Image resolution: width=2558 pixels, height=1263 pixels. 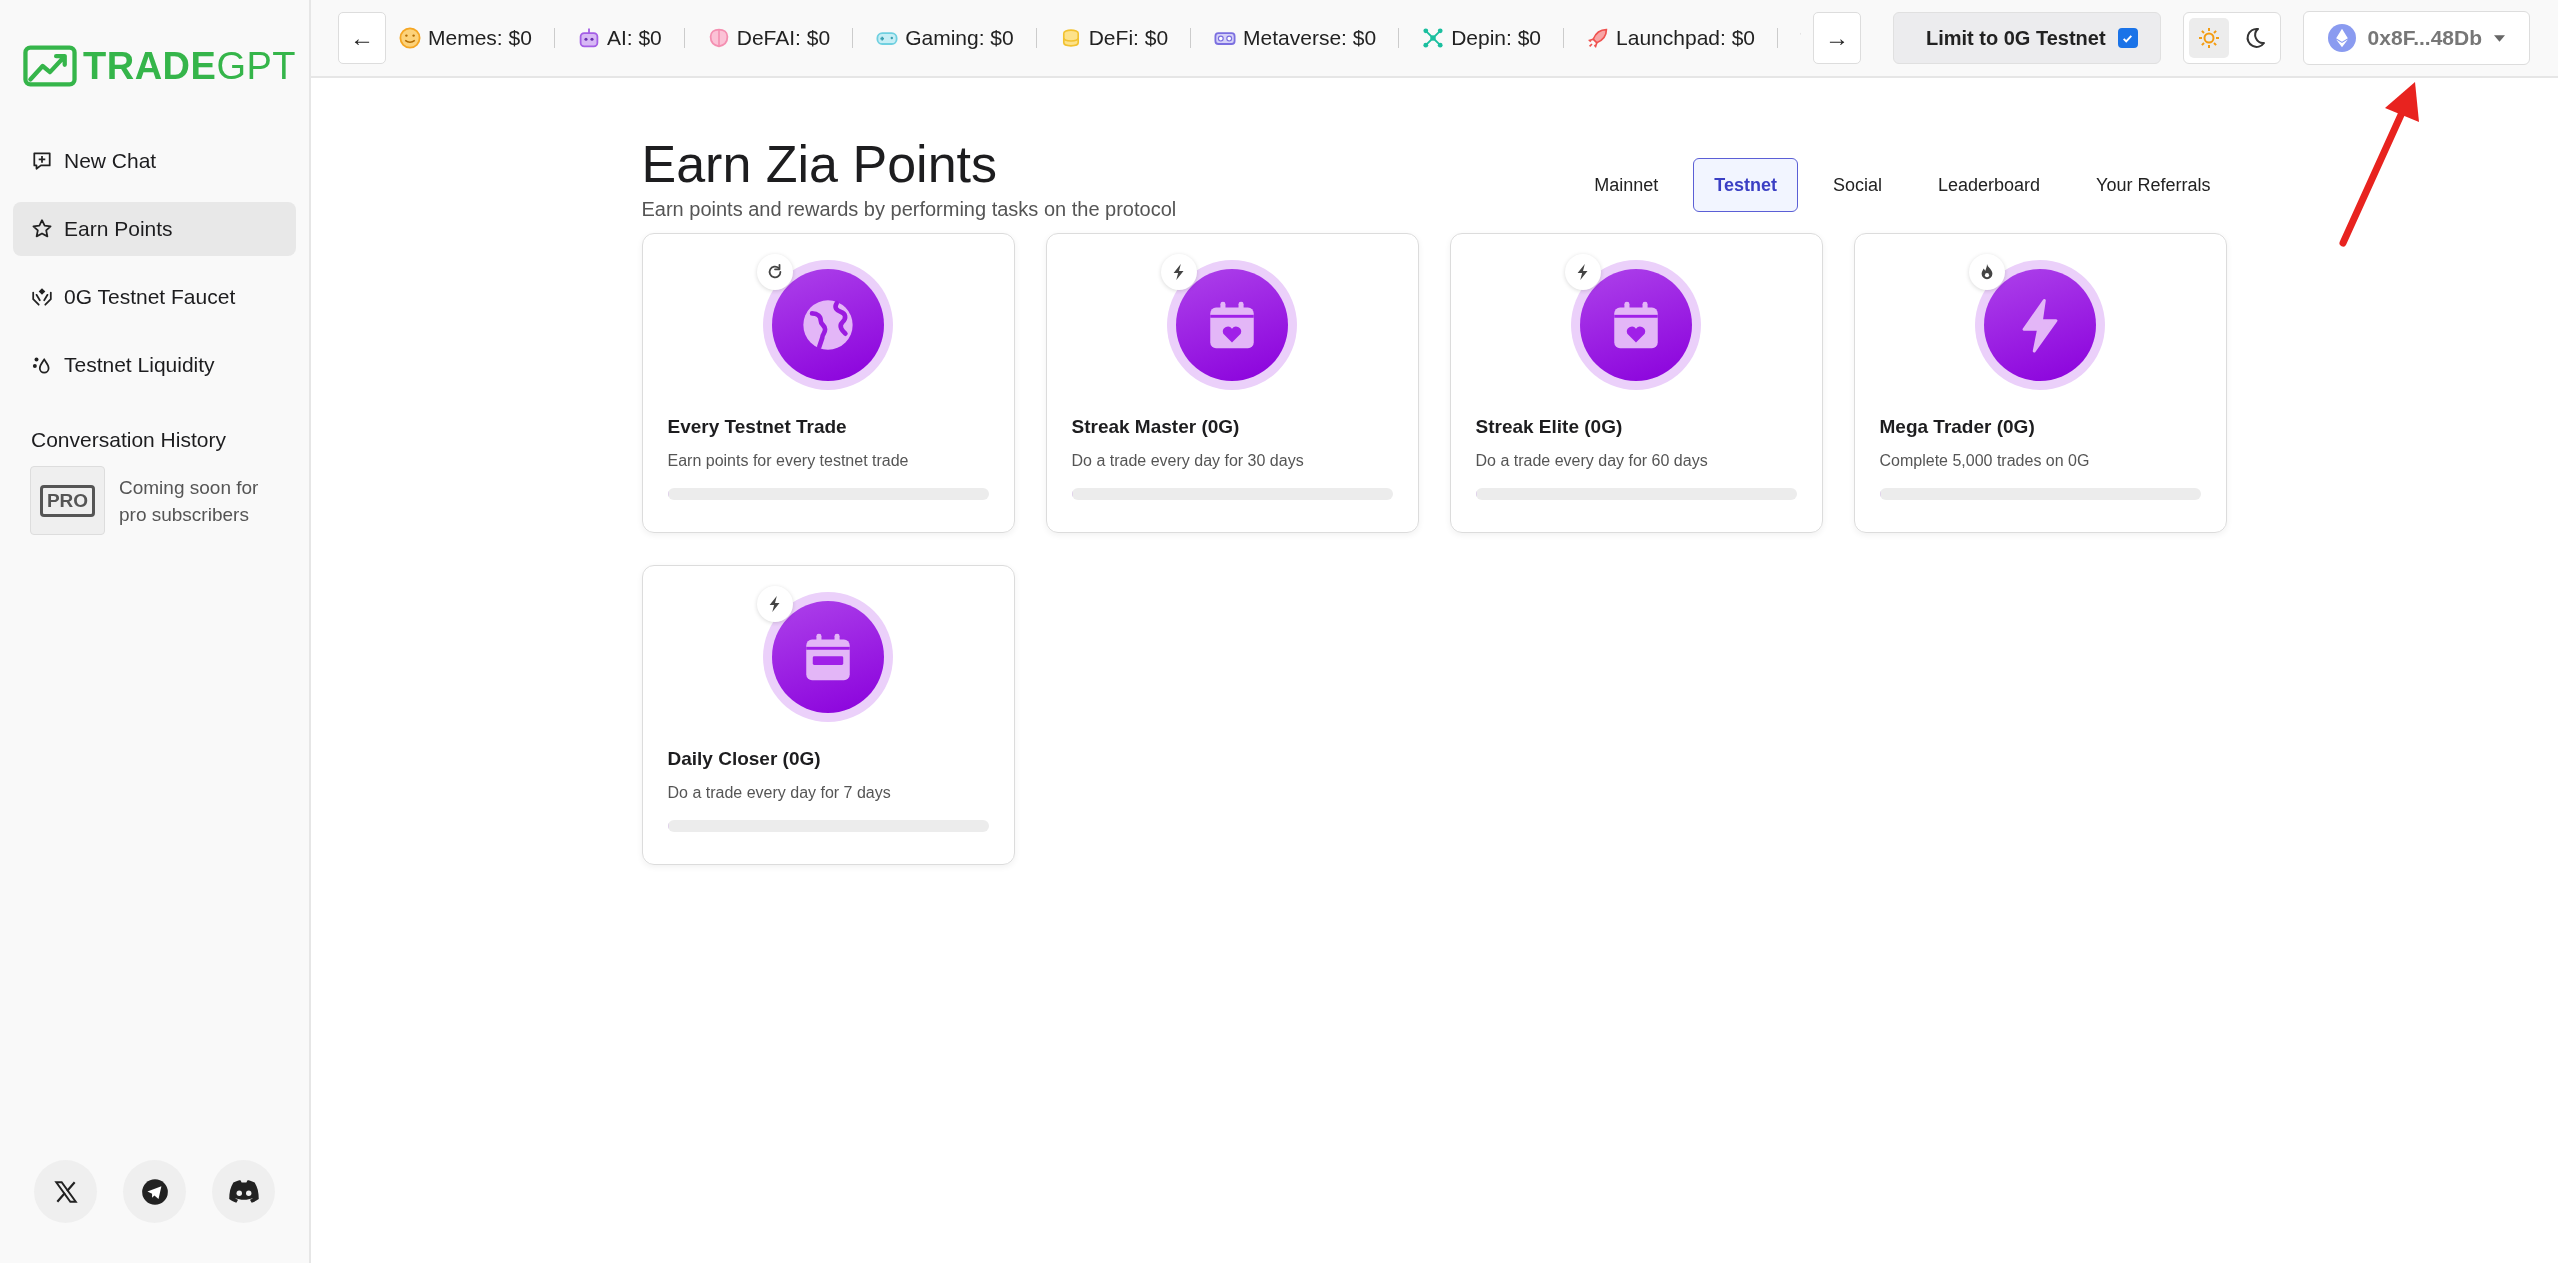 I want to click on task-title: Mega Trader (0G), so click(x=1957, y=427).